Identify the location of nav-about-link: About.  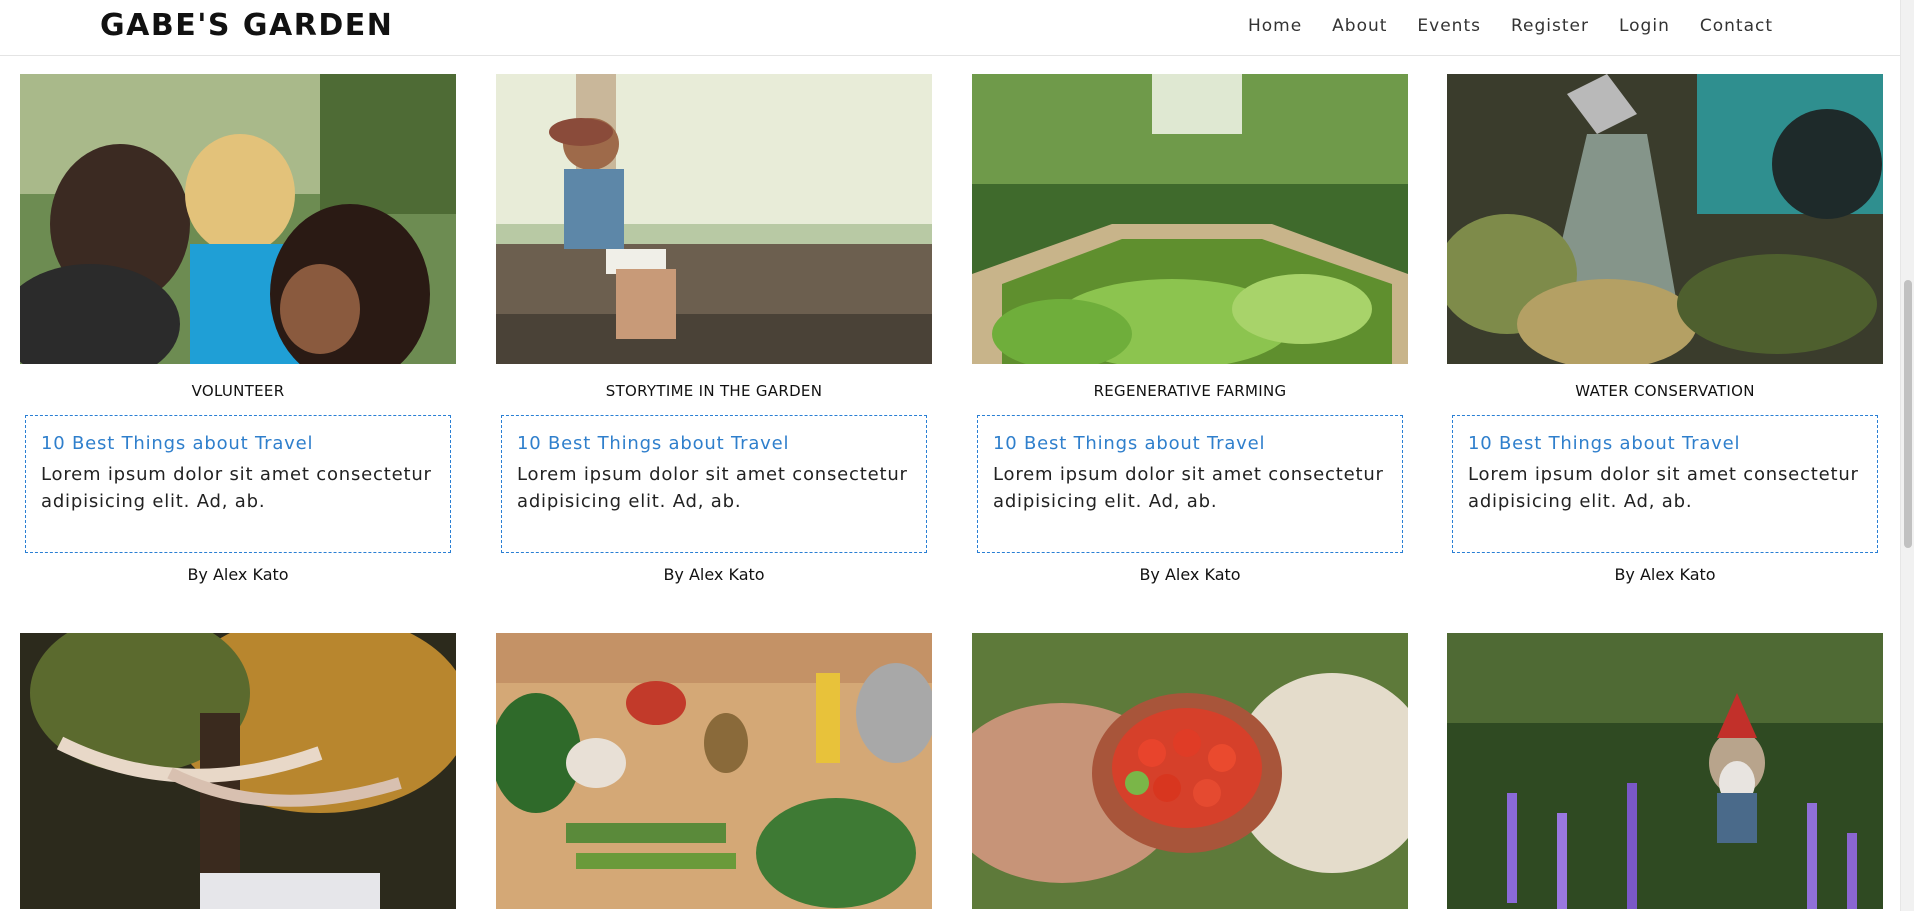
(1359, 26).